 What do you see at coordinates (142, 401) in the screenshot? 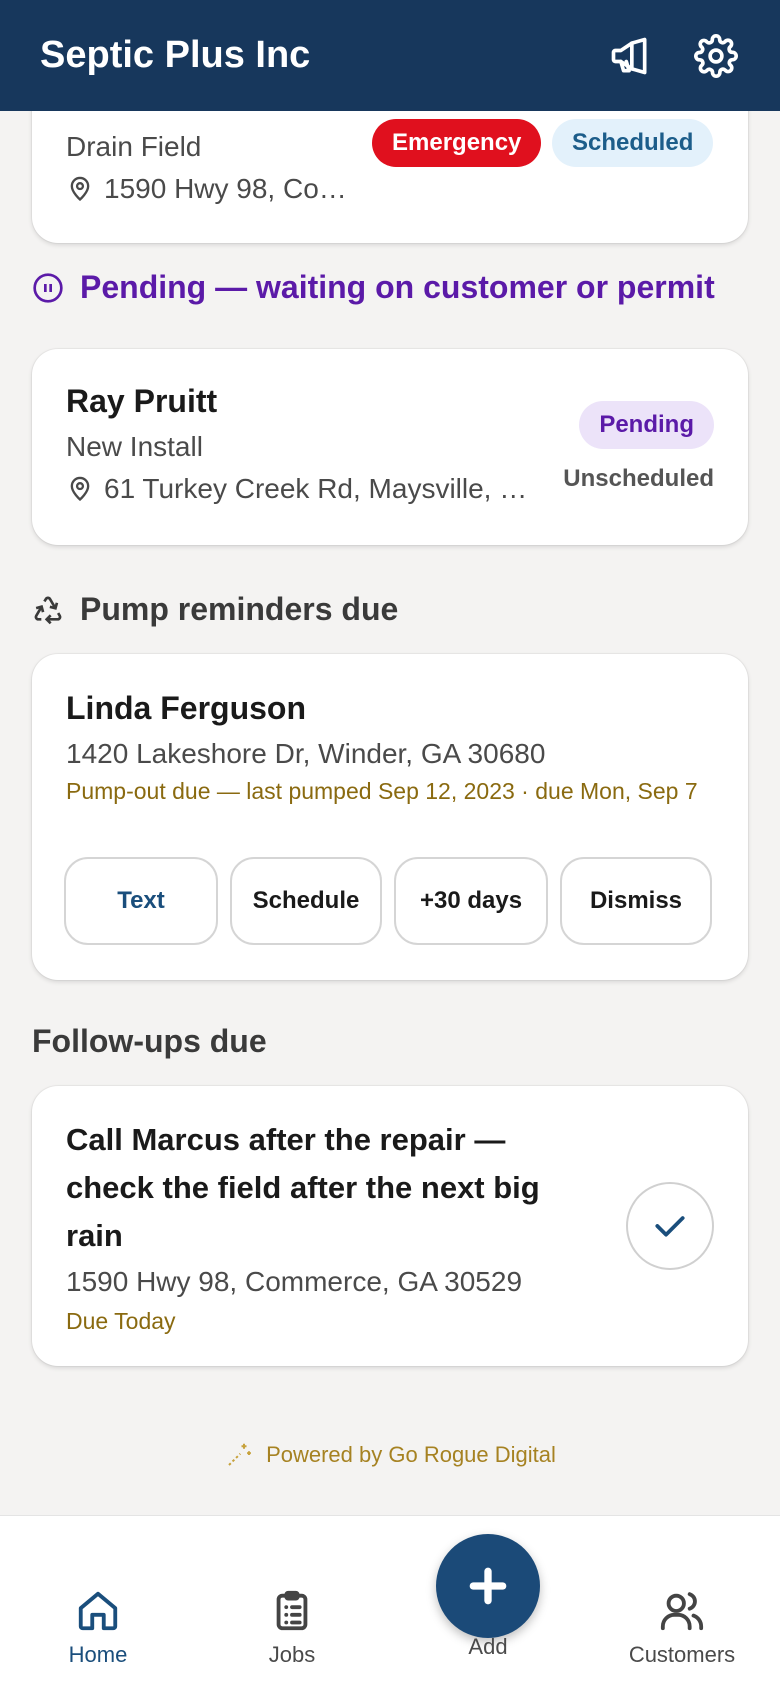
I see `customer-name: Ray Pruitt` at bounding box center [142, 401].